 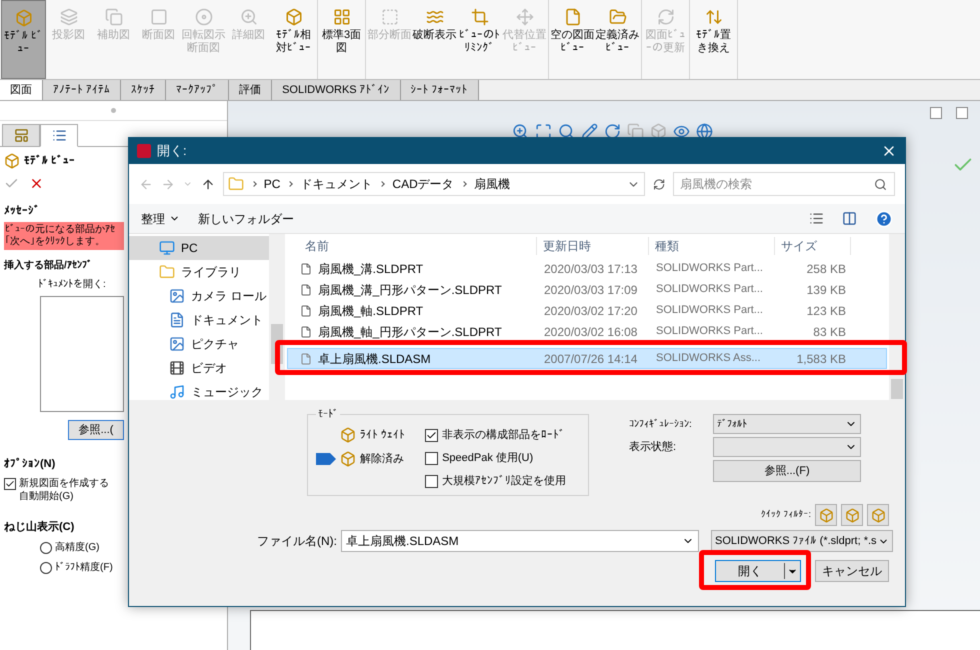 I want to click on ribbon-button: 定義済みﾋﾞｭｰ, so click(x=617, y=39).